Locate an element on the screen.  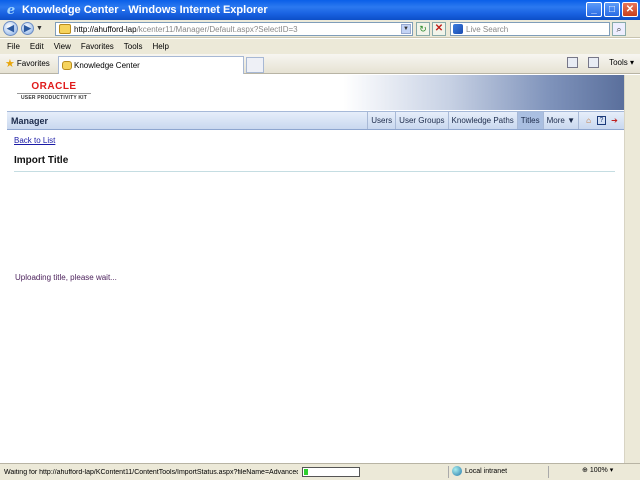
page-title: Import Title is located at coordinates (41, 160).